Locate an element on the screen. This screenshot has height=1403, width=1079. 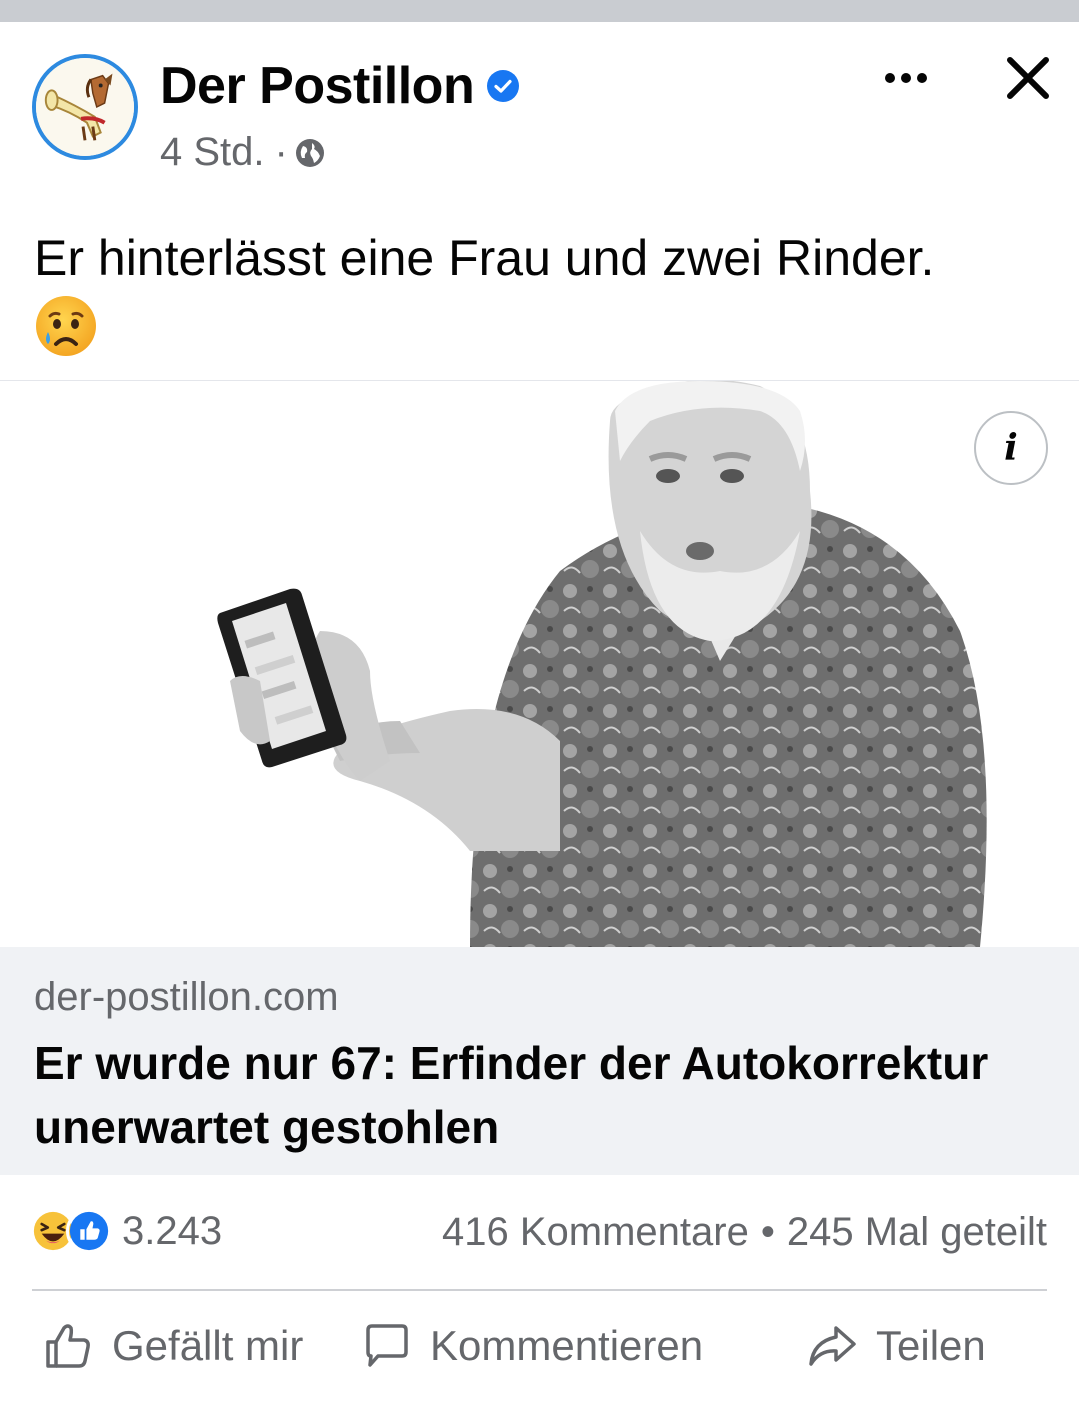
page-name: Der Postillon is located at coordinates (317, 86).